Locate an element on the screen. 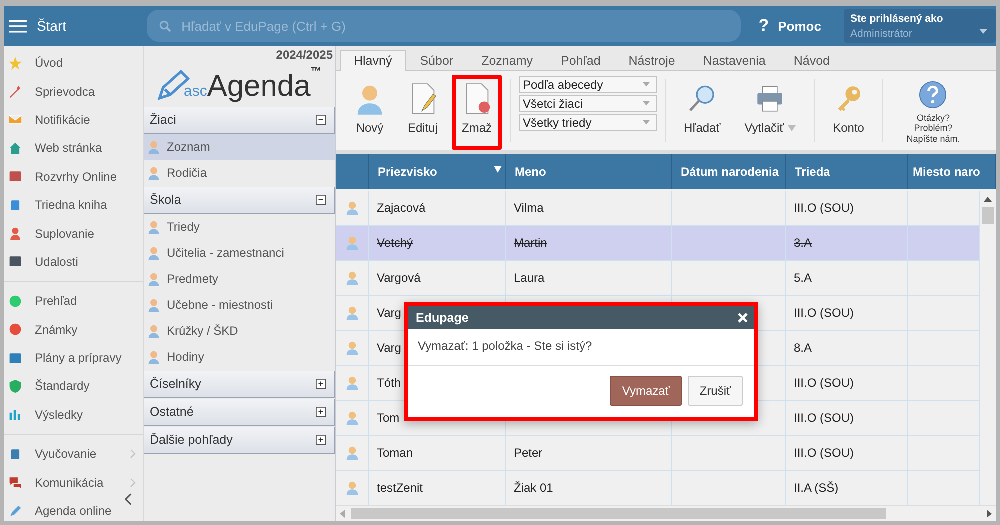 The image size is (1000, 525). house-icon is located at coordinates (15, 148).